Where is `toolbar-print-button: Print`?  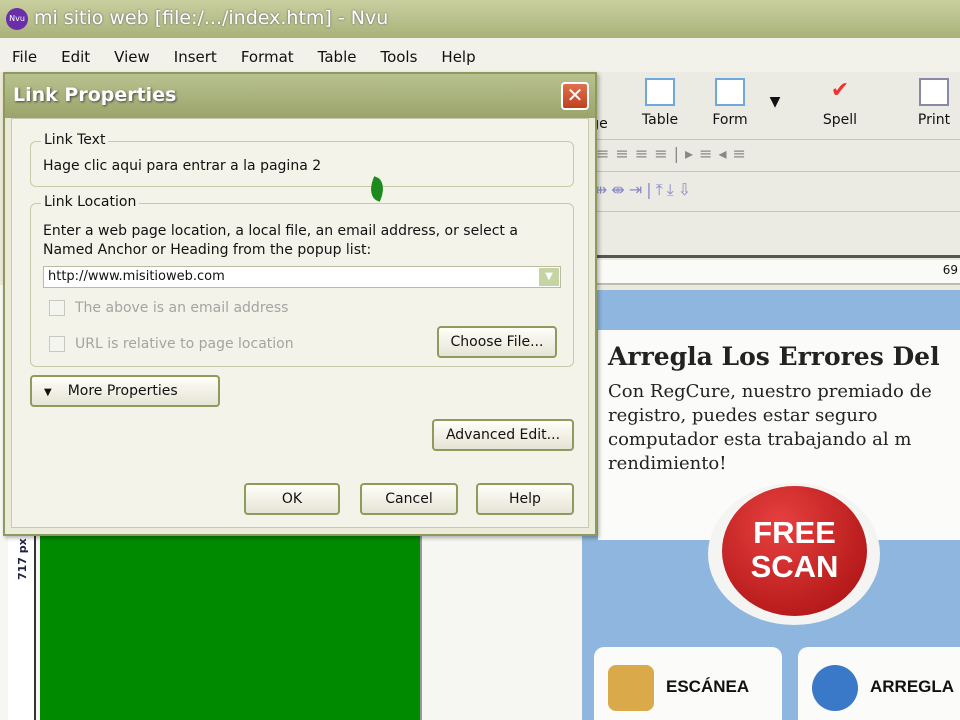 toolbar-print-button: Print is located at coordinates (932, 103).